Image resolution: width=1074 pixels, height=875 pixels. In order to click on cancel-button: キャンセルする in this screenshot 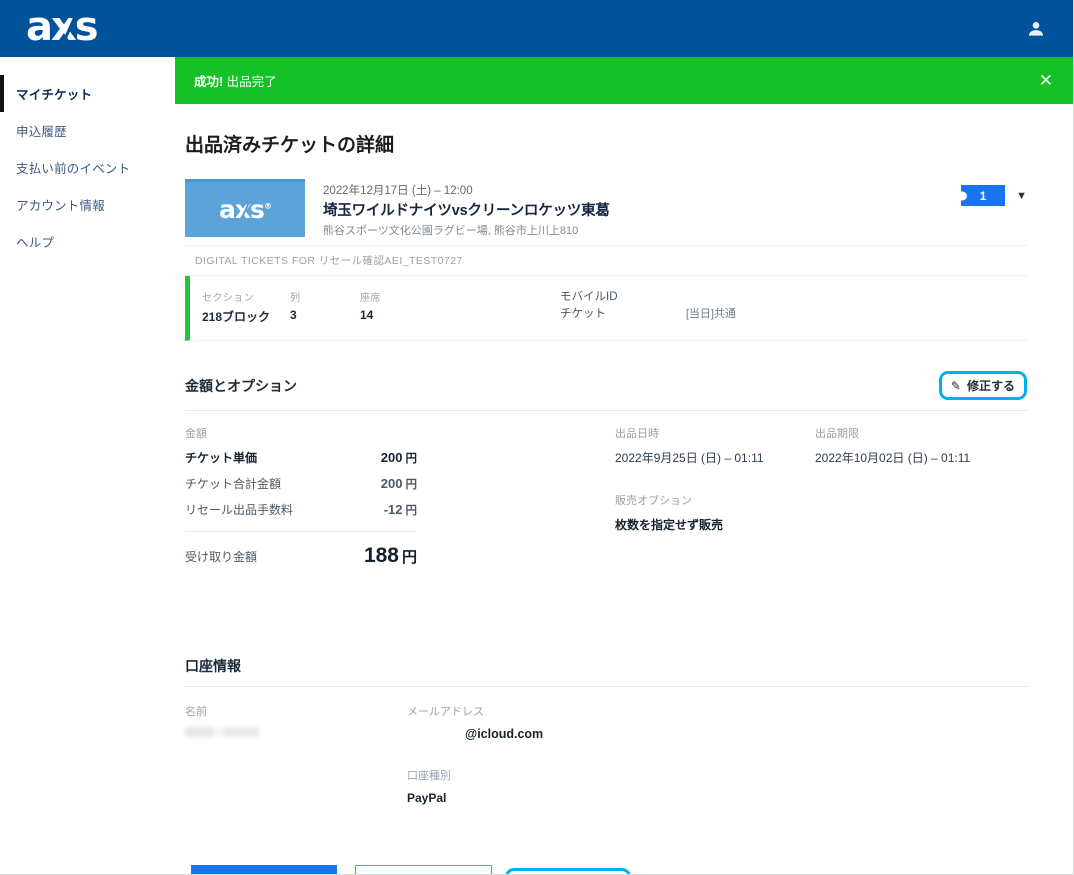, I will do `click(423, 869)`.